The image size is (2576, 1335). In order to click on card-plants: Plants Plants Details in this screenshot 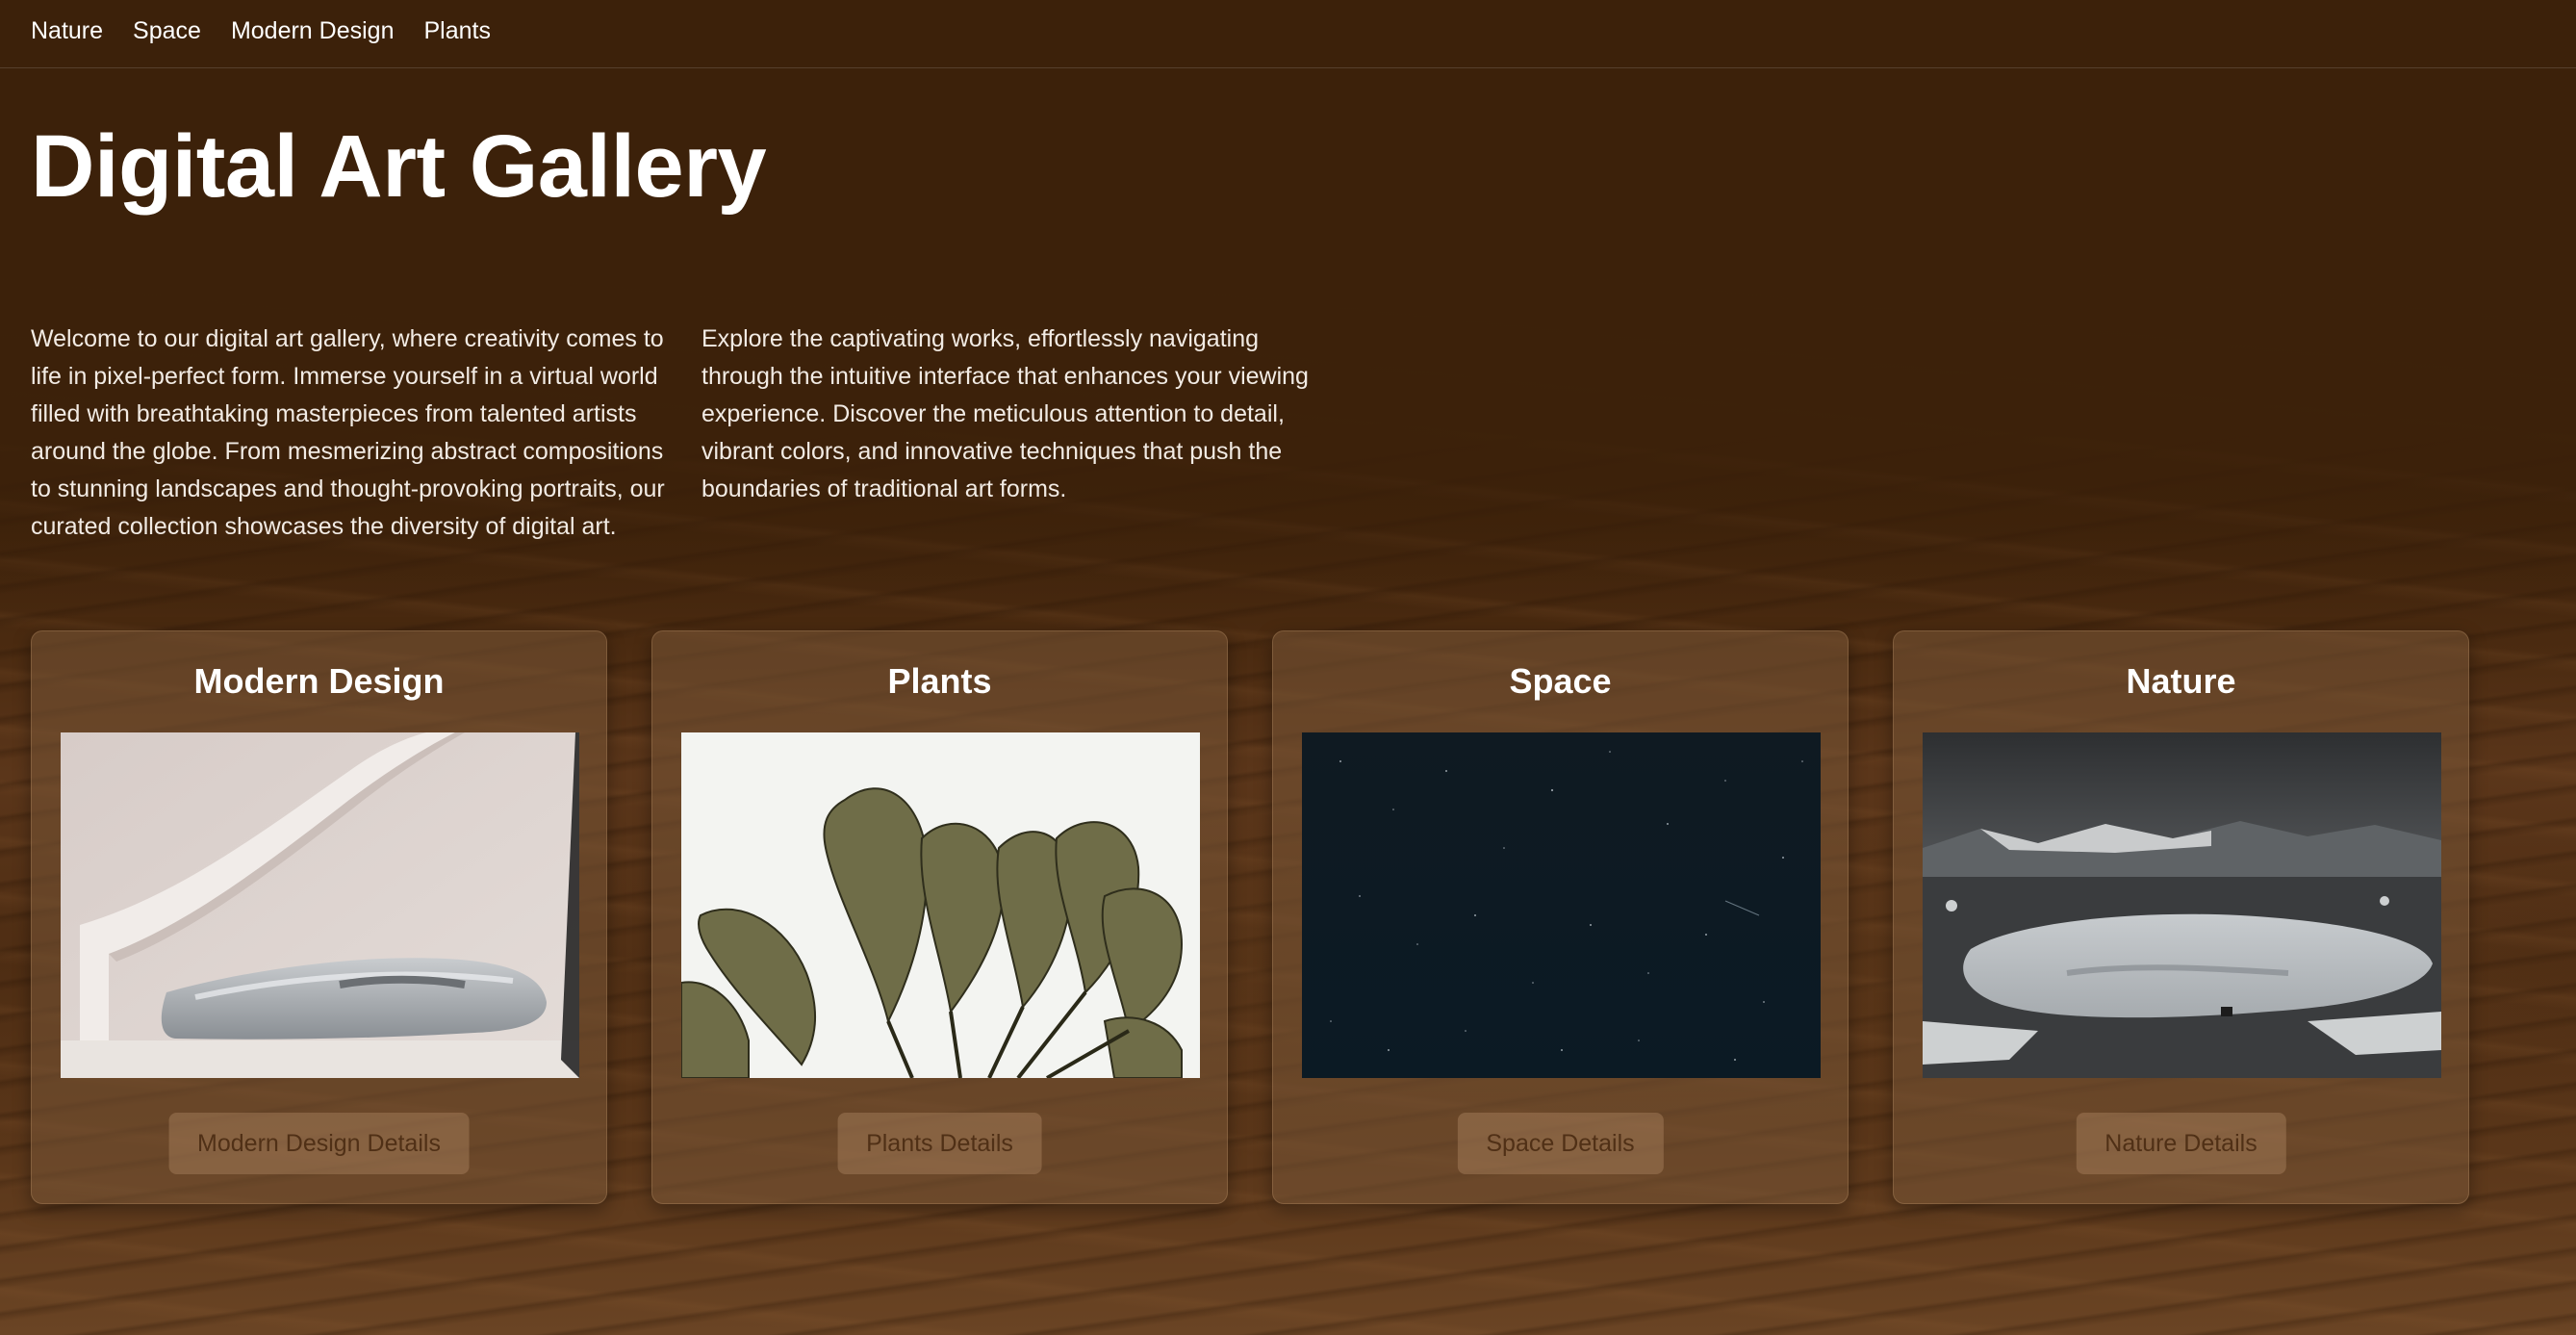, I will do `click(939, 917)`.